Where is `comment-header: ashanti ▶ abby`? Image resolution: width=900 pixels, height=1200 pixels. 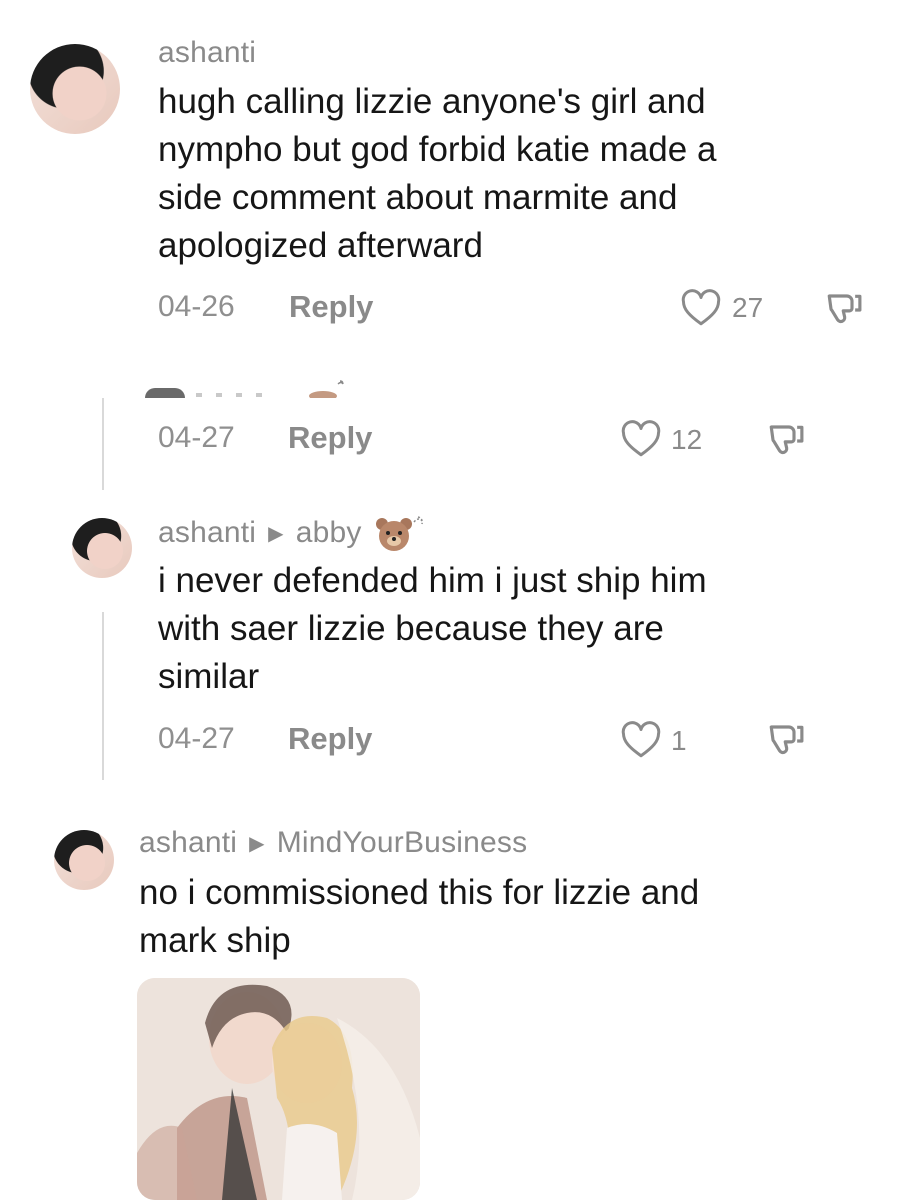 comment-header: ashanti ▶ abby is located at coordinates (292, 533).